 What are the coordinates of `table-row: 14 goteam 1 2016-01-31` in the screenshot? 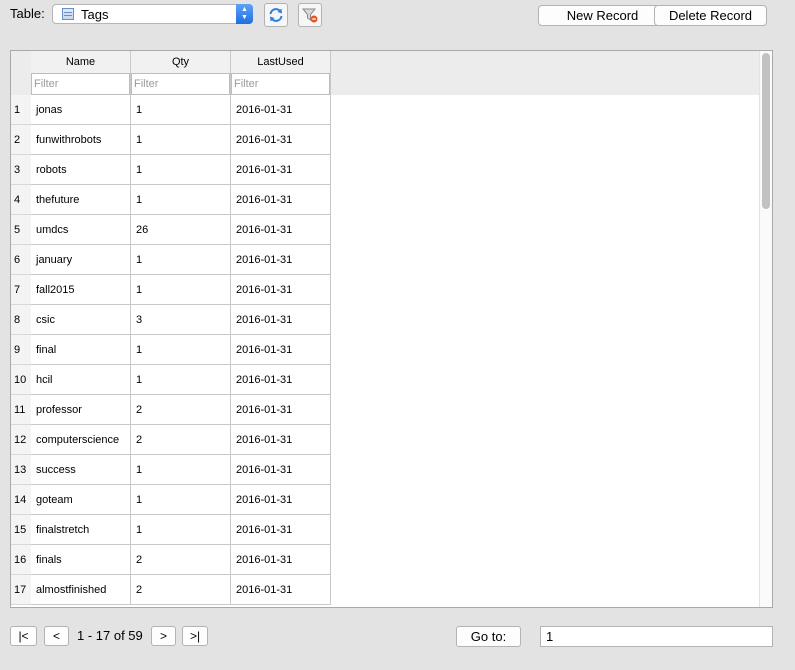 It's located at (171, 500).